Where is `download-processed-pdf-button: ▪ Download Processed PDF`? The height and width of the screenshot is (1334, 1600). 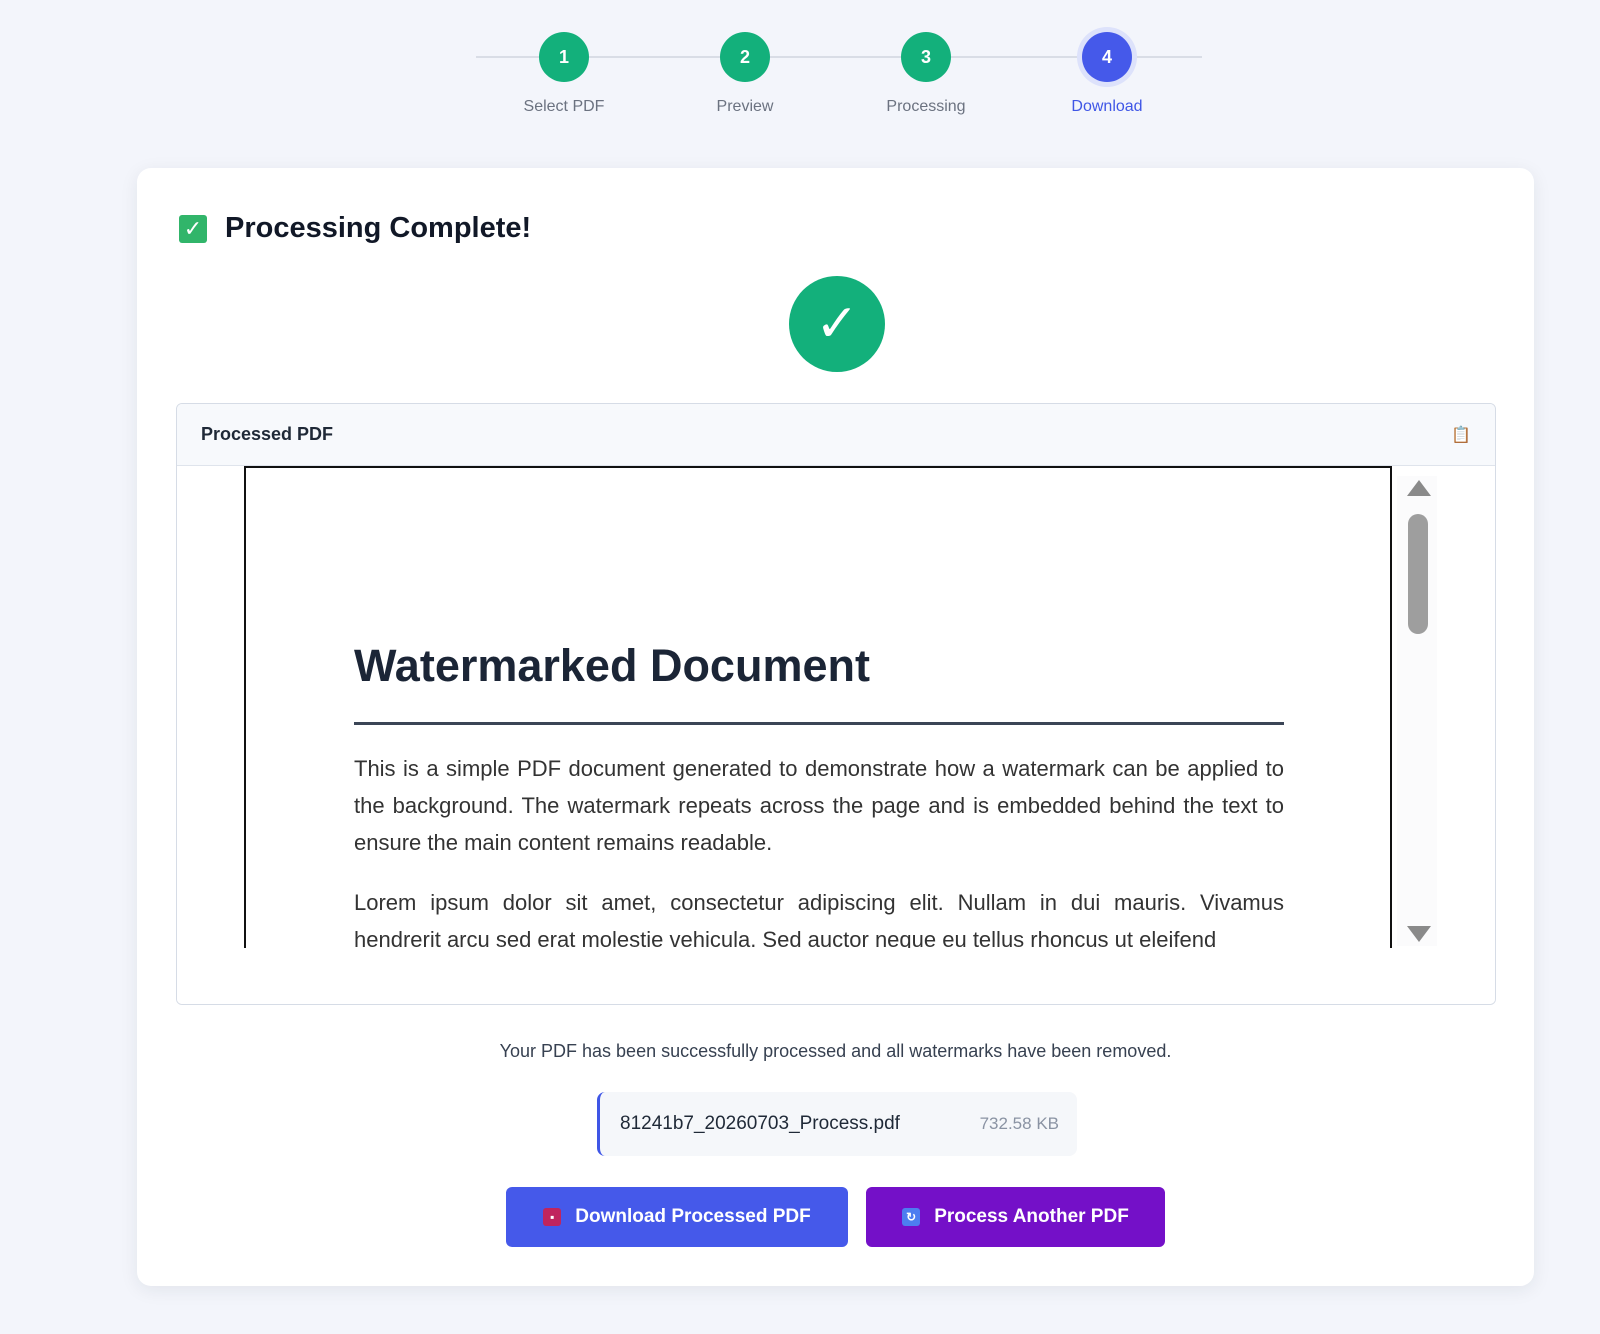
download-processed-pdf-button: ▪ Download Processed PDF is located at coordinates (677, 1217).